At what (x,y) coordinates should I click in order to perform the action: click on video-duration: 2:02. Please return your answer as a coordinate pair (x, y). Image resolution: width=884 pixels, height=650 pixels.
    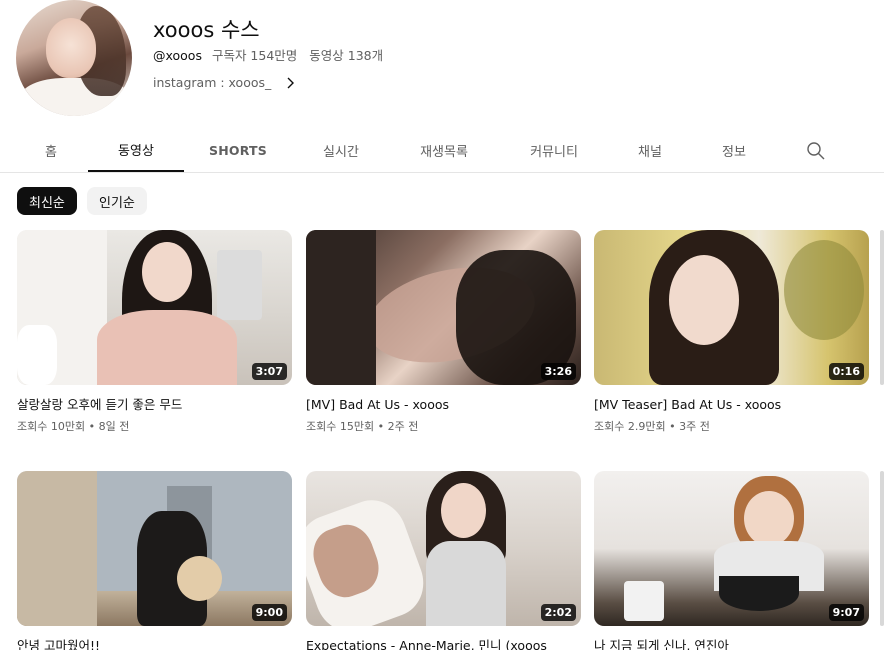
    Looking at the image, I should click on (558, 612).